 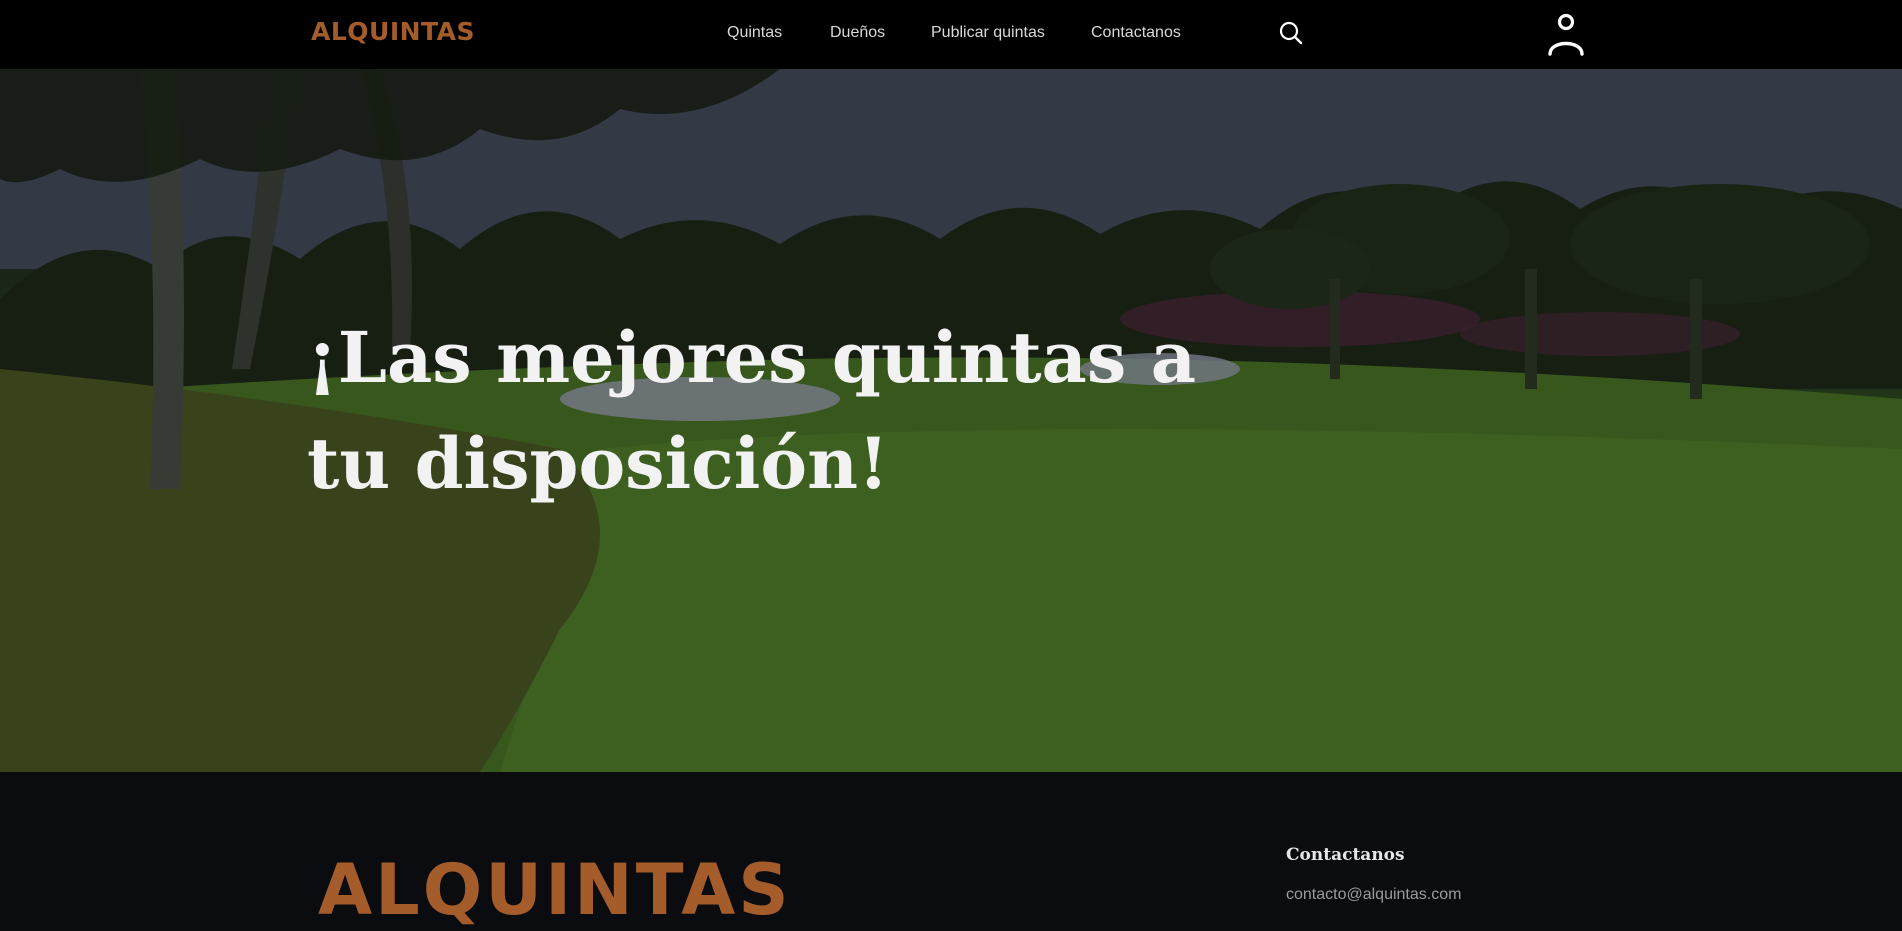 I want to click on nav-link-duenos: Dueños, so click(x=857, y=33).